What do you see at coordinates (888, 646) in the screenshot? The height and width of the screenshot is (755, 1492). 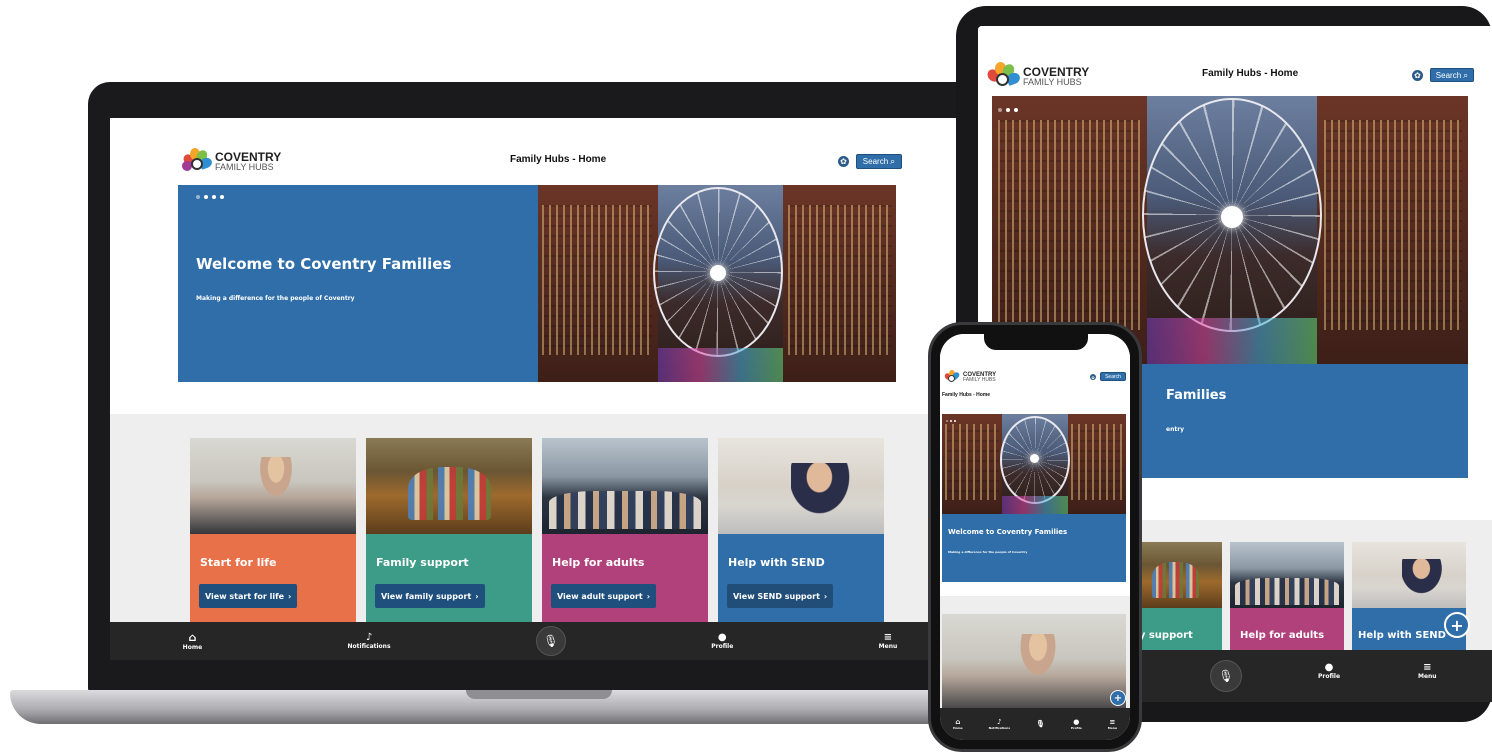 I see `nav-menu-label: Menu` at bounding box center [888, 646].